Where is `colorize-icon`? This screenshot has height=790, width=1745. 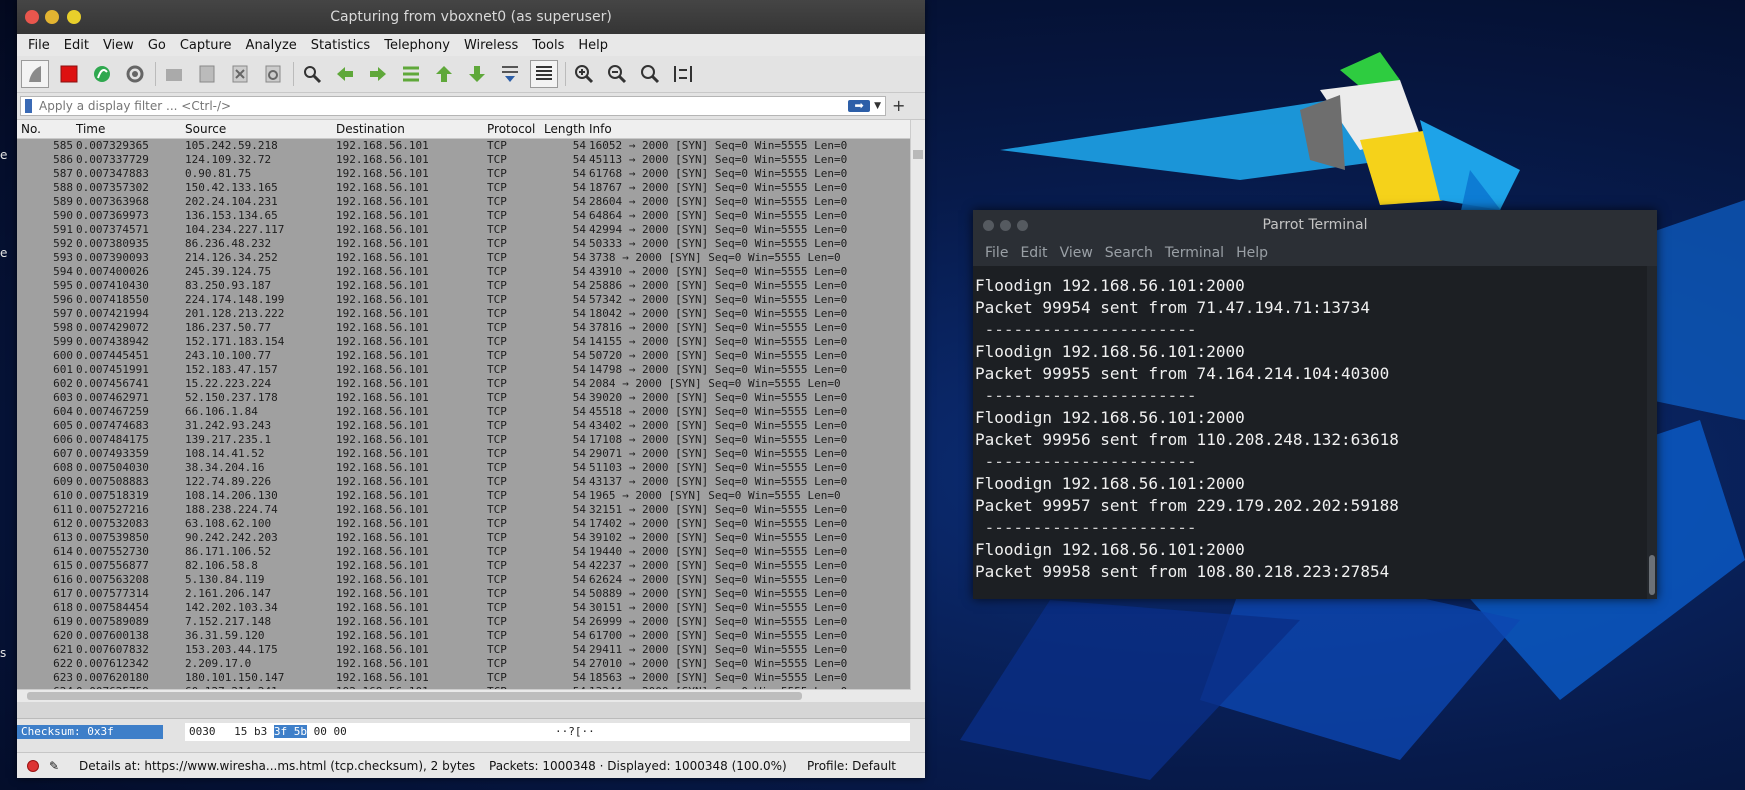 colorize-icon is located at coordinates (544, 74).